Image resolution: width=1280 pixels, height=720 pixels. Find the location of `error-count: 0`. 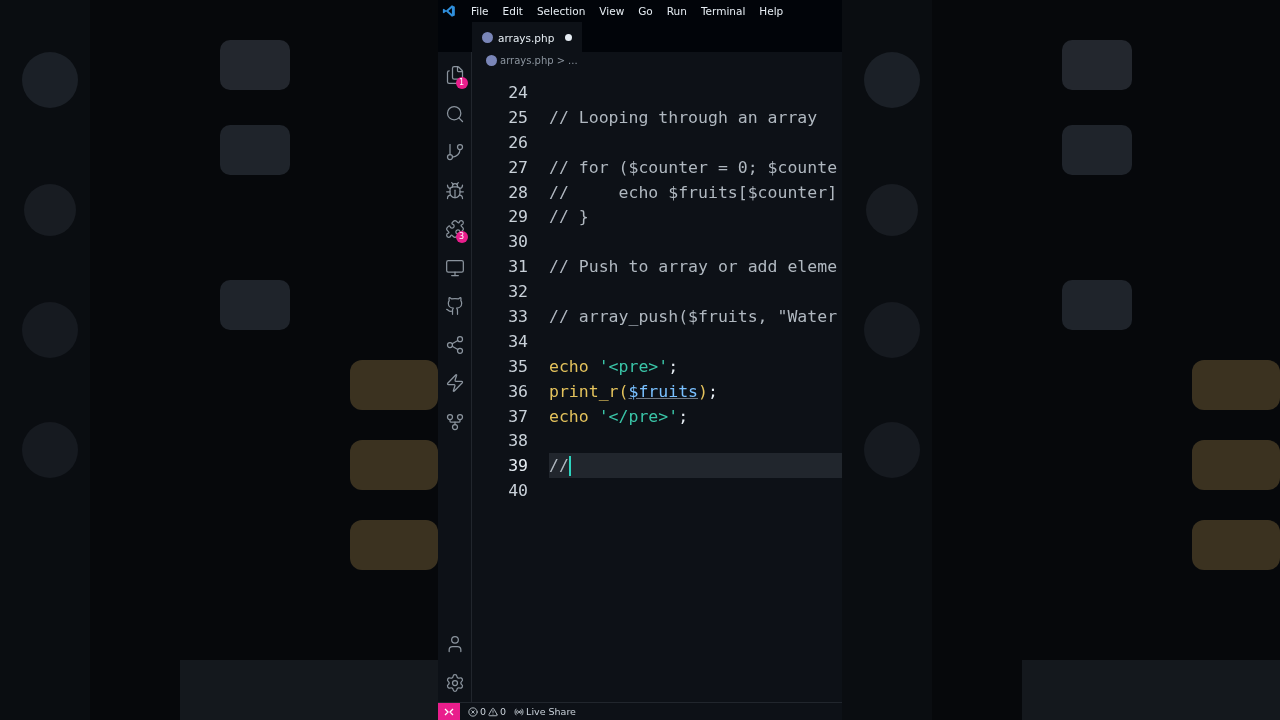

error-count: 0 is located at coordinates (483, 711).